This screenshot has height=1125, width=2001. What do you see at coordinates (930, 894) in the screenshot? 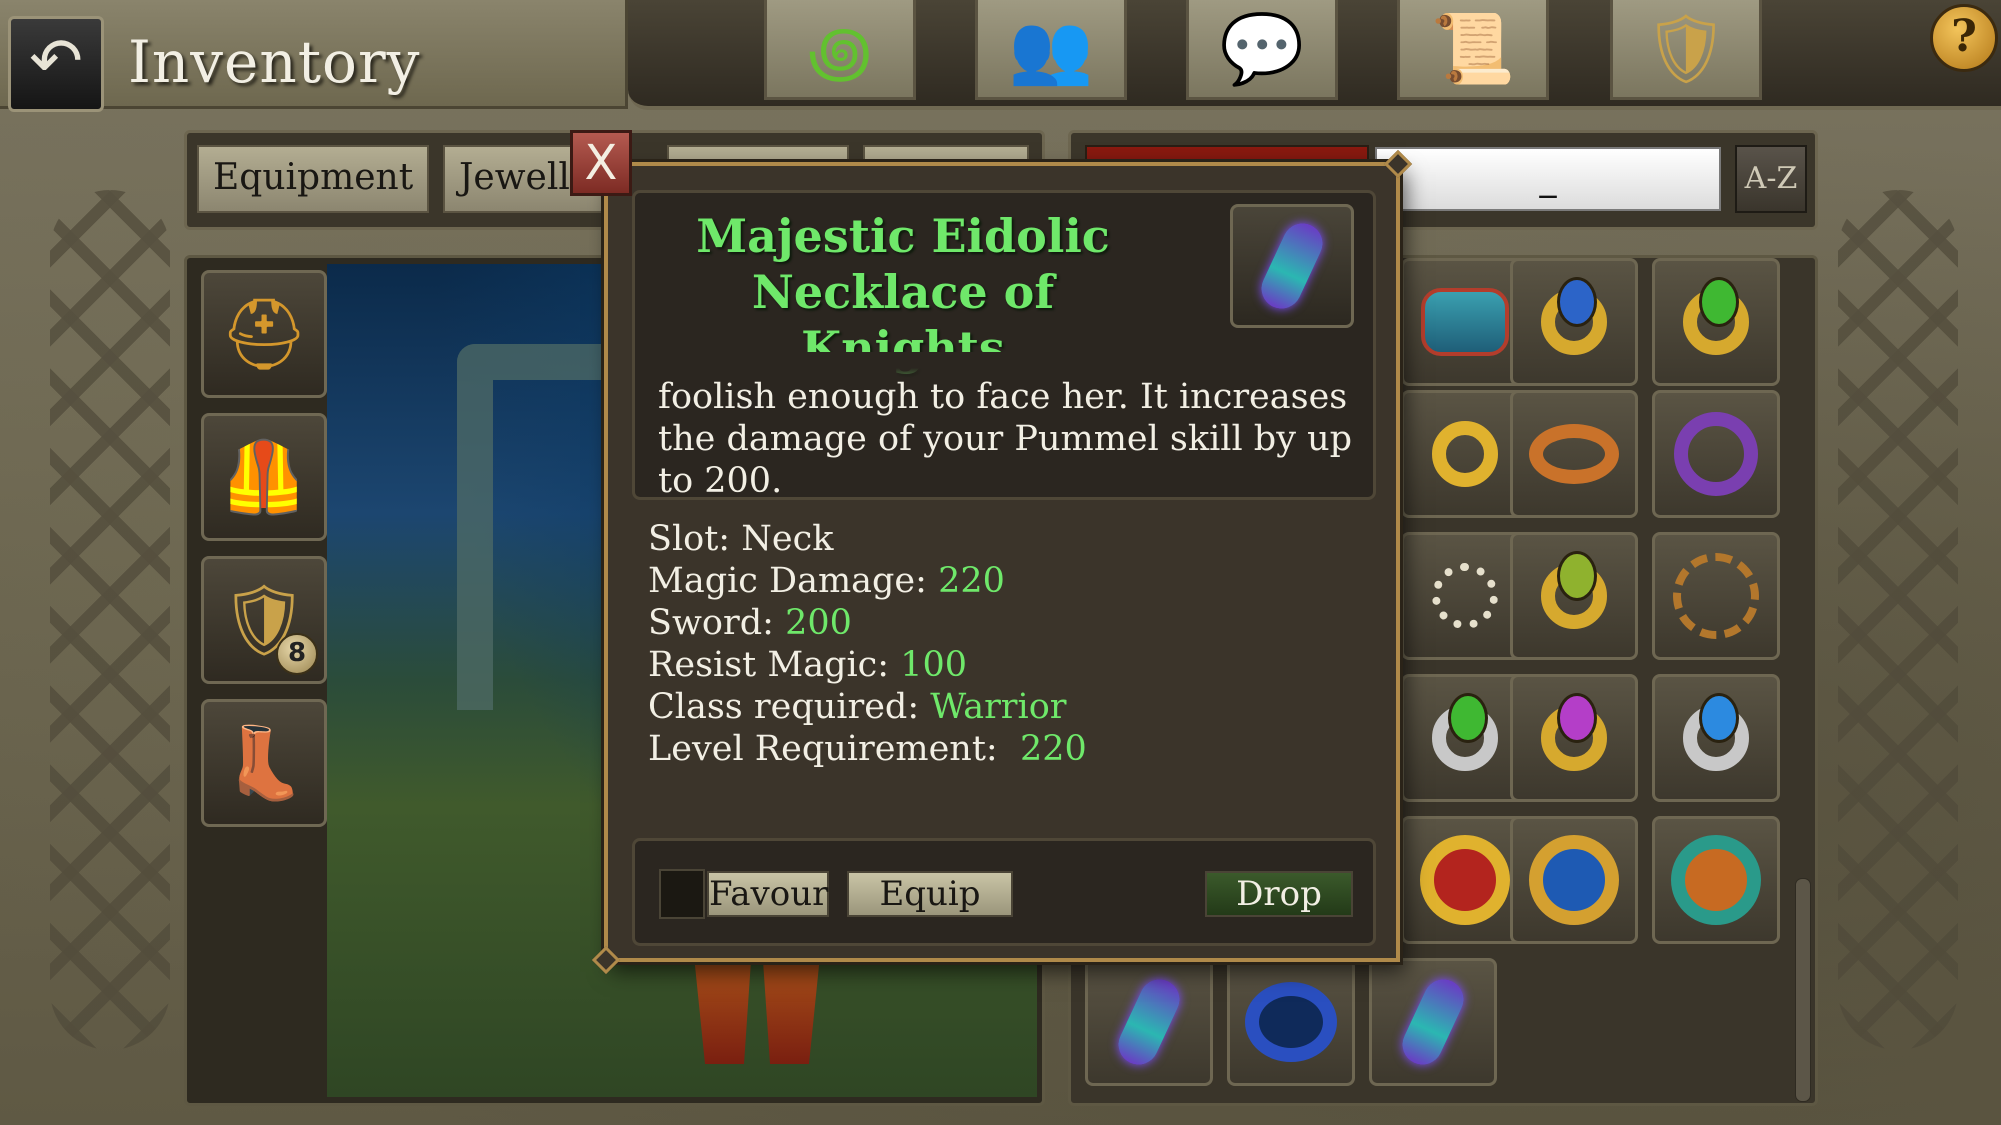
I see `equip-button: Equip` at bounding box center [930, 894].